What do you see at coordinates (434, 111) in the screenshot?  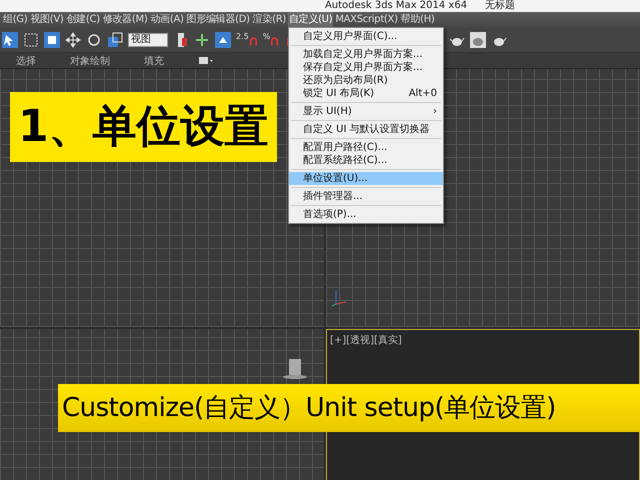 I see `submenu-arrow: ›` at bounding box center [434, 111].